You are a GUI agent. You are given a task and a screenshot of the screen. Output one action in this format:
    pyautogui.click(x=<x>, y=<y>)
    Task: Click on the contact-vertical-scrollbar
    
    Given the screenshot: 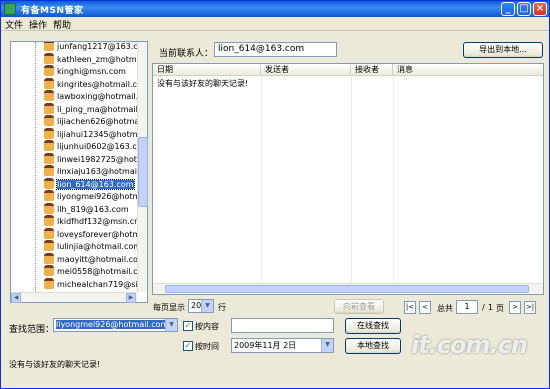 What is the action you would take?
    pyautogui.click(x=142, y=167)
    